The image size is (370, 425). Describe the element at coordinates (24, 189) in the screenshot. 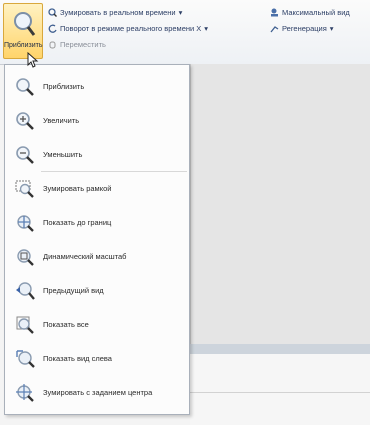

I see `zoom-window-icon` at that location.